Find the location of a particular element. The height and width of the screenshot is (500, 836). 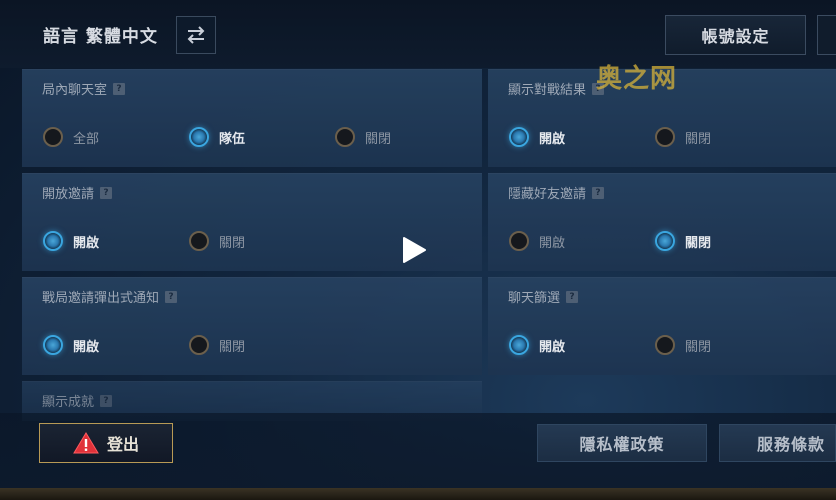

account-settings-button: 帳號設定 is located at coordinates (735, 35).